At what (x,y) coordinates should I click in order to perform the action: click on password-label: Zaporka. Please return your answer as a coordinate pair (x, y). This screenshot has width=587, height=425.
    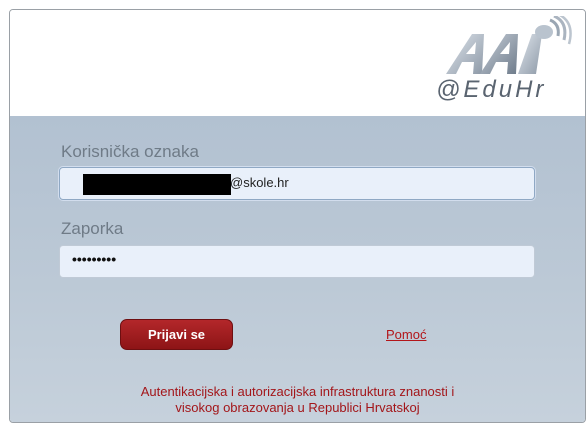
    Looking at the image, I should click on (92, 228).